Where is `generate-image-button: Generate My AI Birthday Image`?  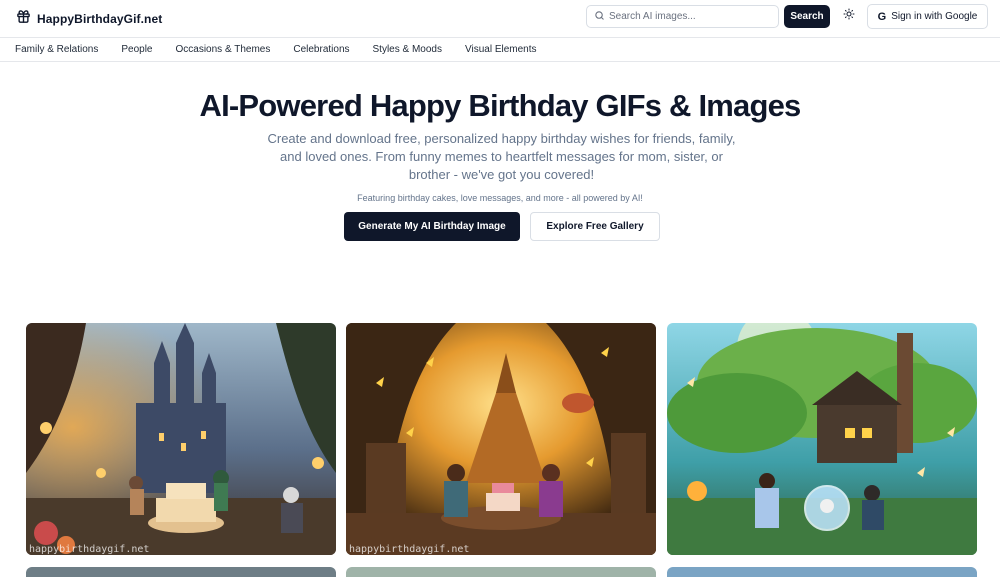
generate-image-button: Generate My AI Birthday Image is located at coordinates (432, 226).